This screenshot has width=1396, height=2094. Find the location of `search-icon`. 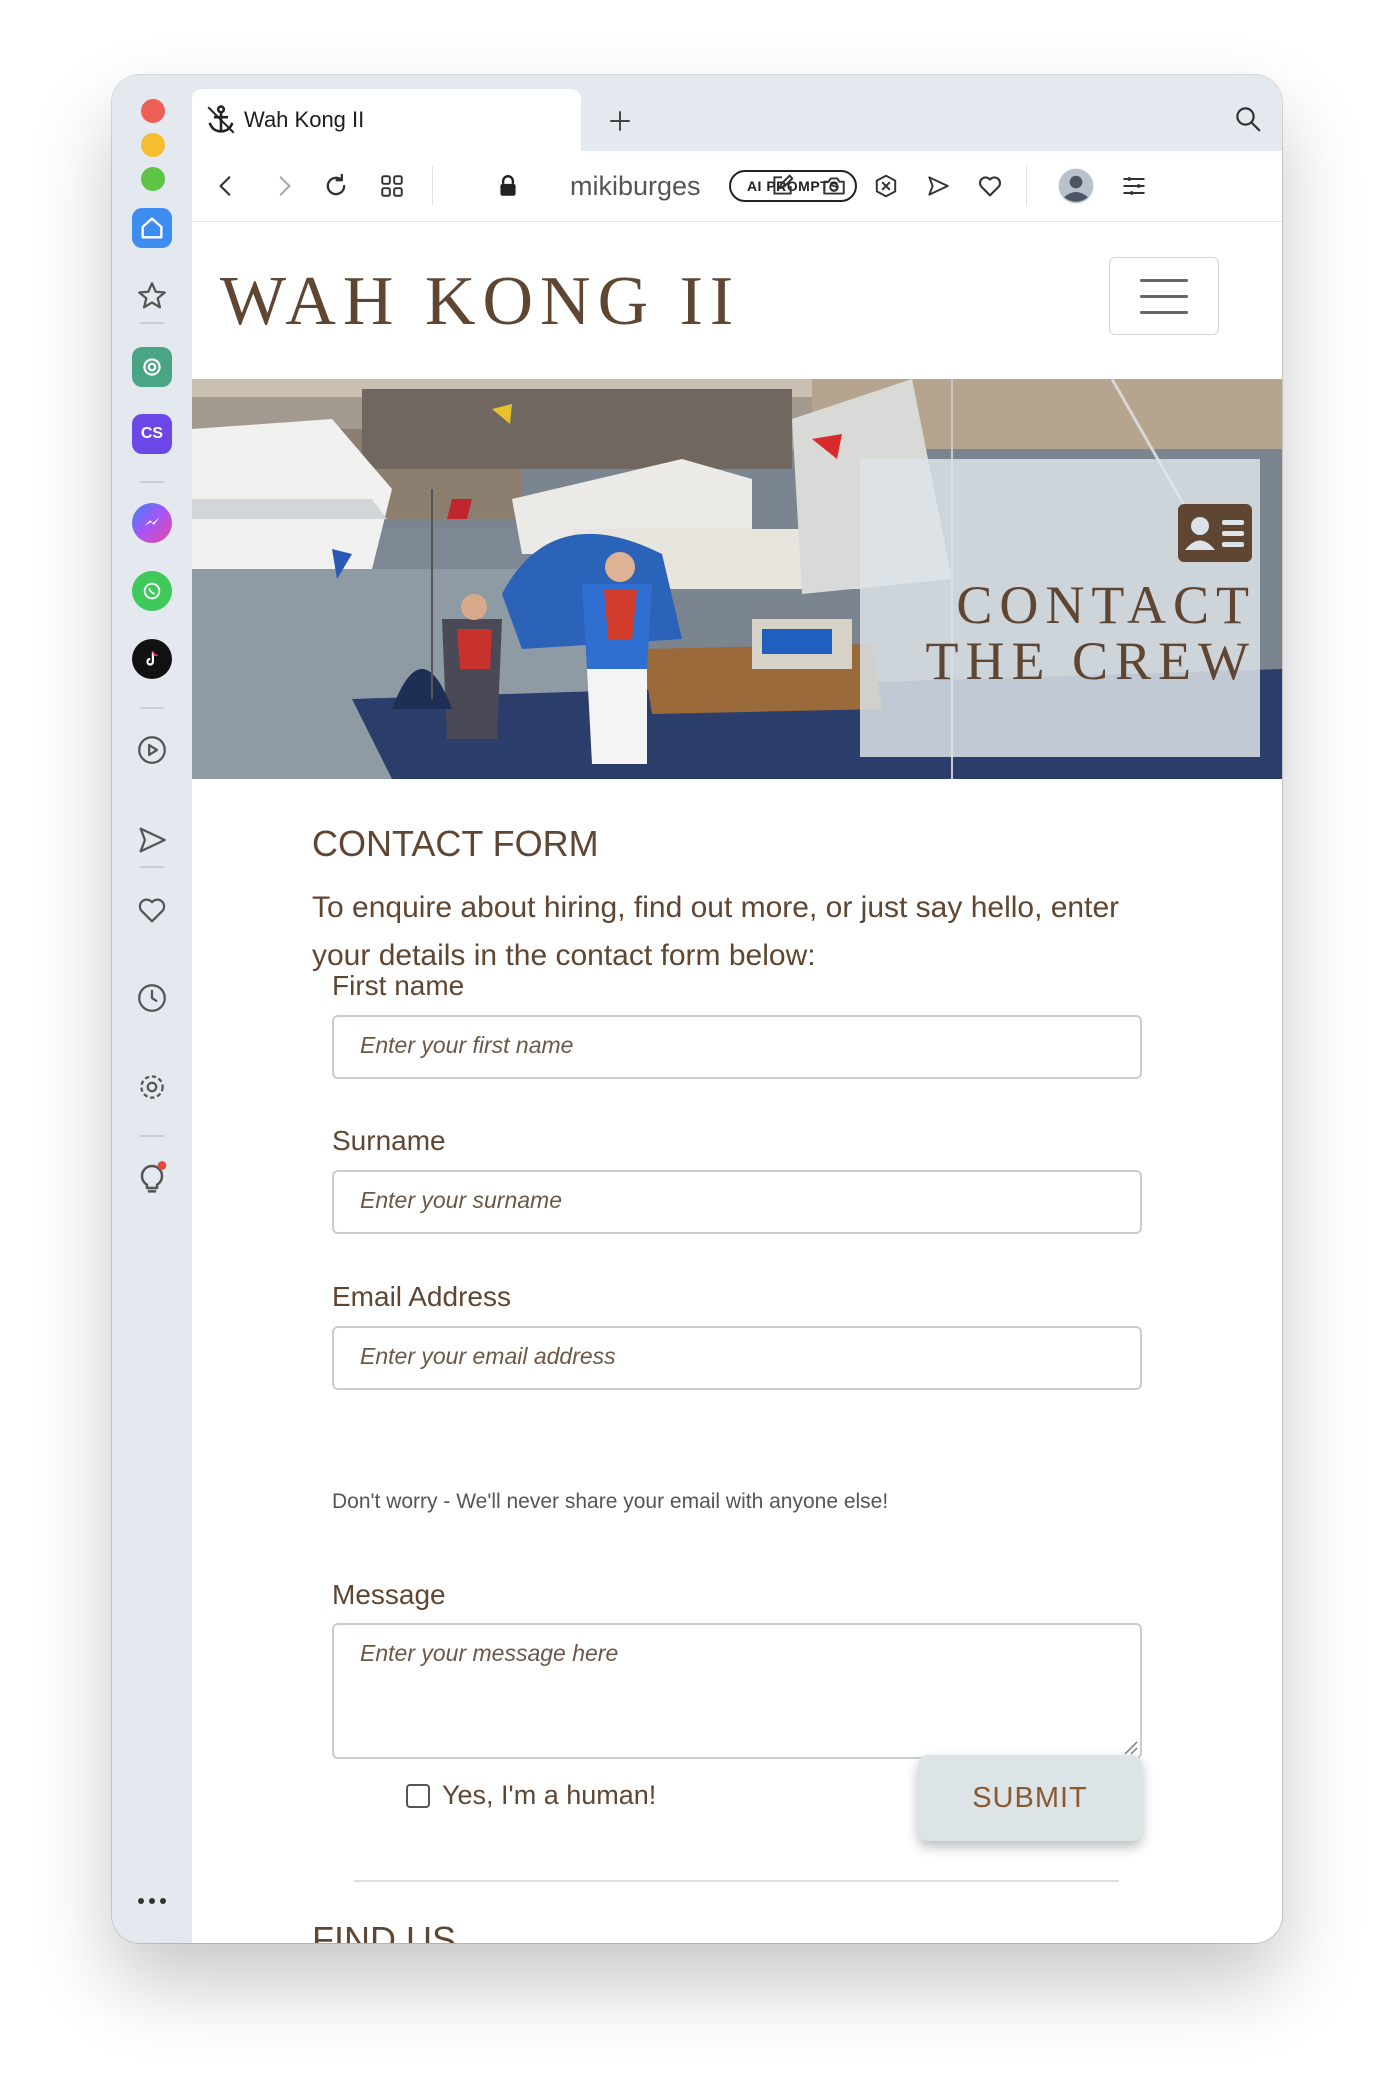

search-icon is located at coordinates (1248, 119).